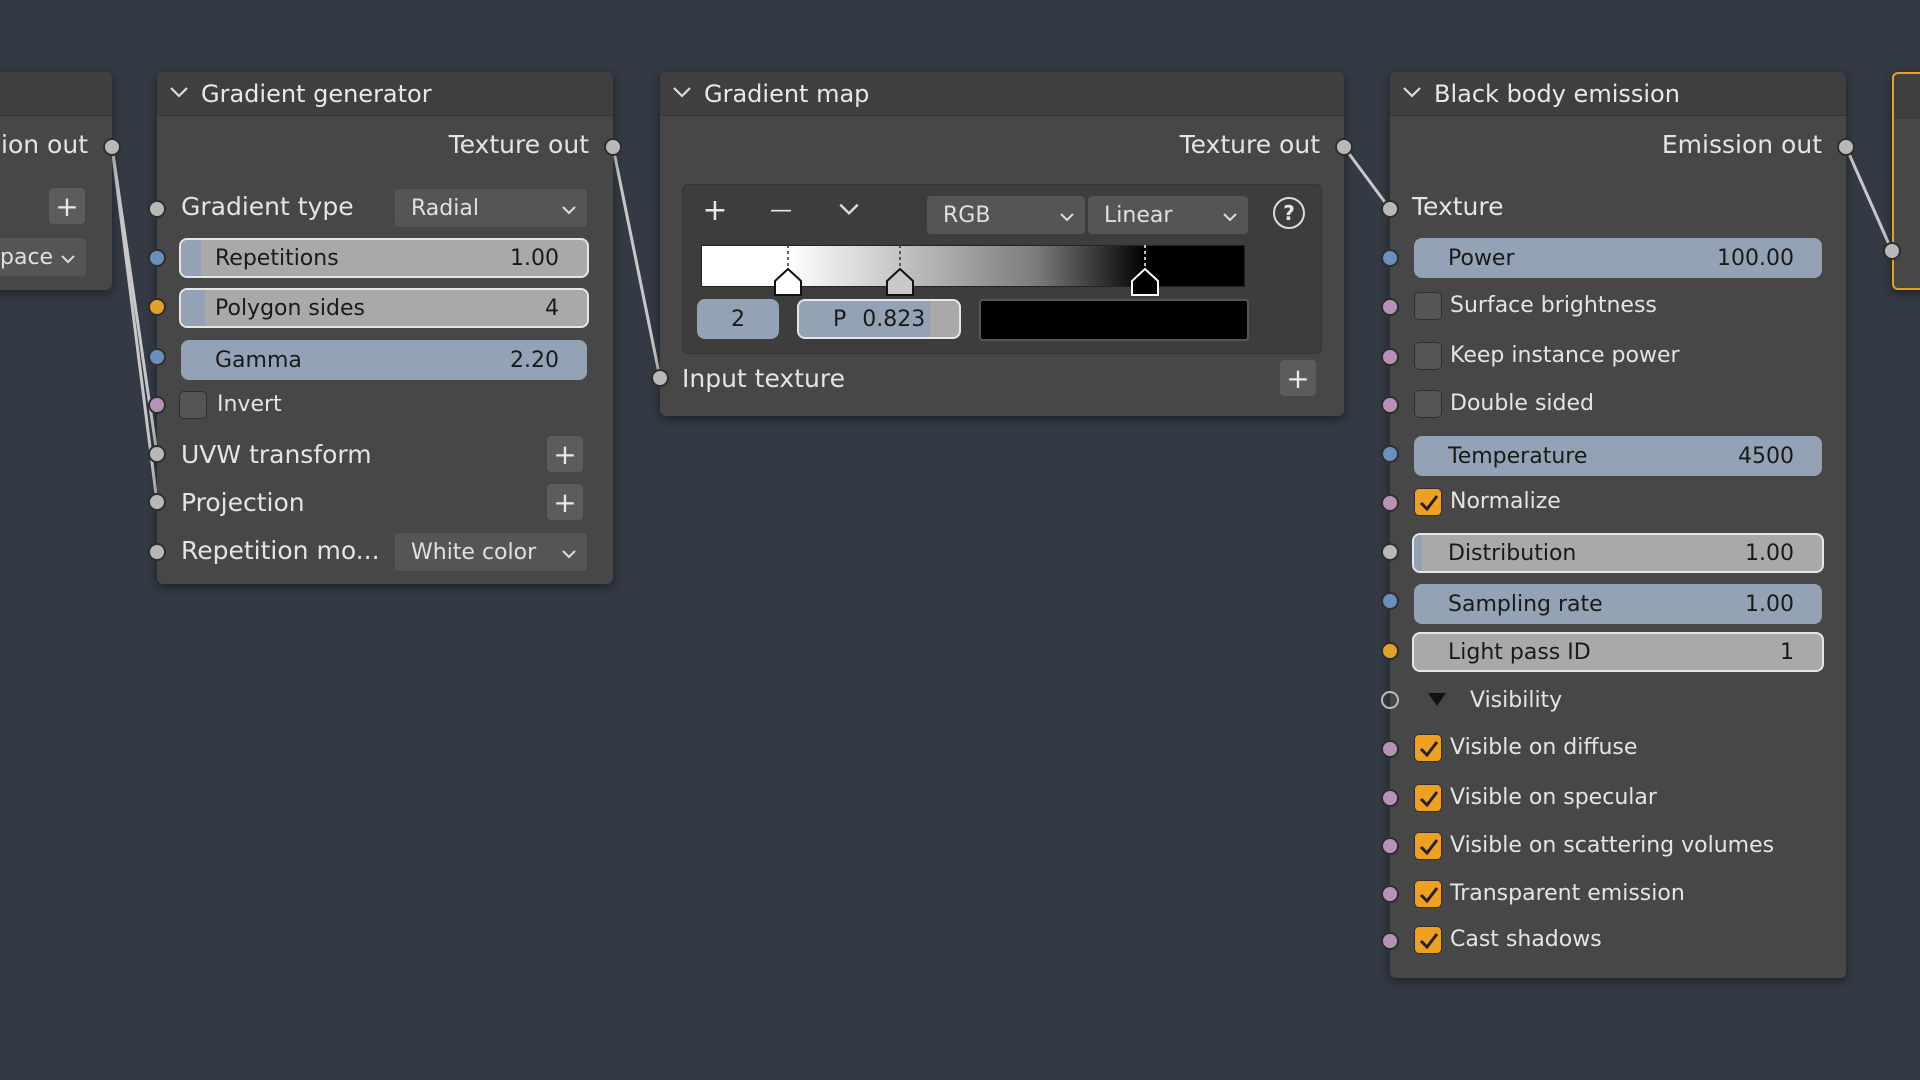  Describe the element at coordinates (1390, 307) in the screenshot. I see `surface-brightness-socket` at that location.